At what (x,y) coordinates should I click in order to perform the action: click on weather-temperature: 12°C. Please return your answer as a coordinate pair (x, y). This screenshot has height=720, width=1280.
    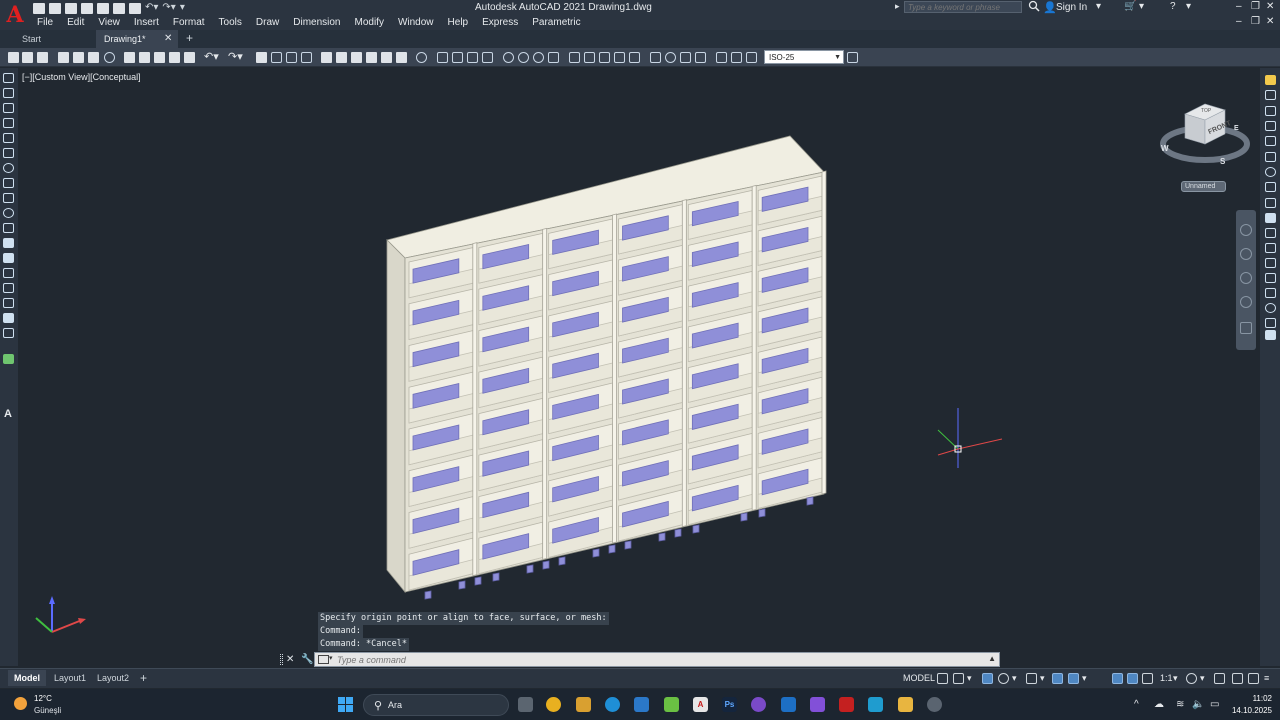
    Looking at the image, I should click on (43, 698).